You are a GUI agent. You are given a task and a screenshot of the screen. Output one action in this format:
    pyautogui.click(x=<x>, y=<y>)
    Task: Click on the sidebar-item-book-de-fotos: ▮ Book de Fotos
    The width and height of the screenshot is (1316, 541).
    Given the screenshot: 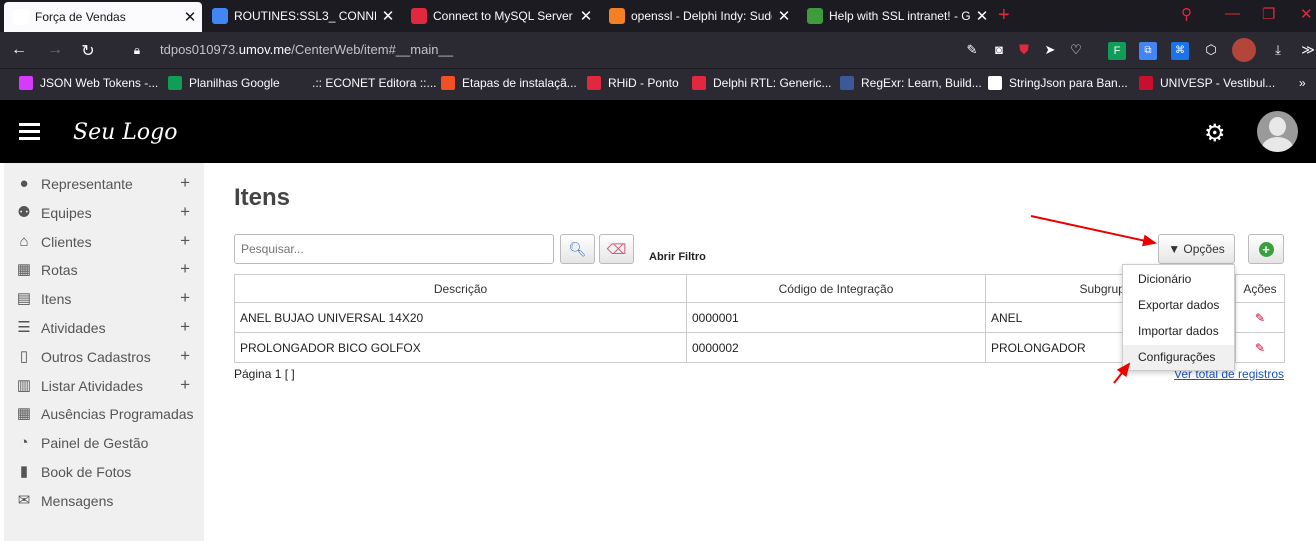 What is the action you would take?
    pyautogui.click(x=104, y=472)
    